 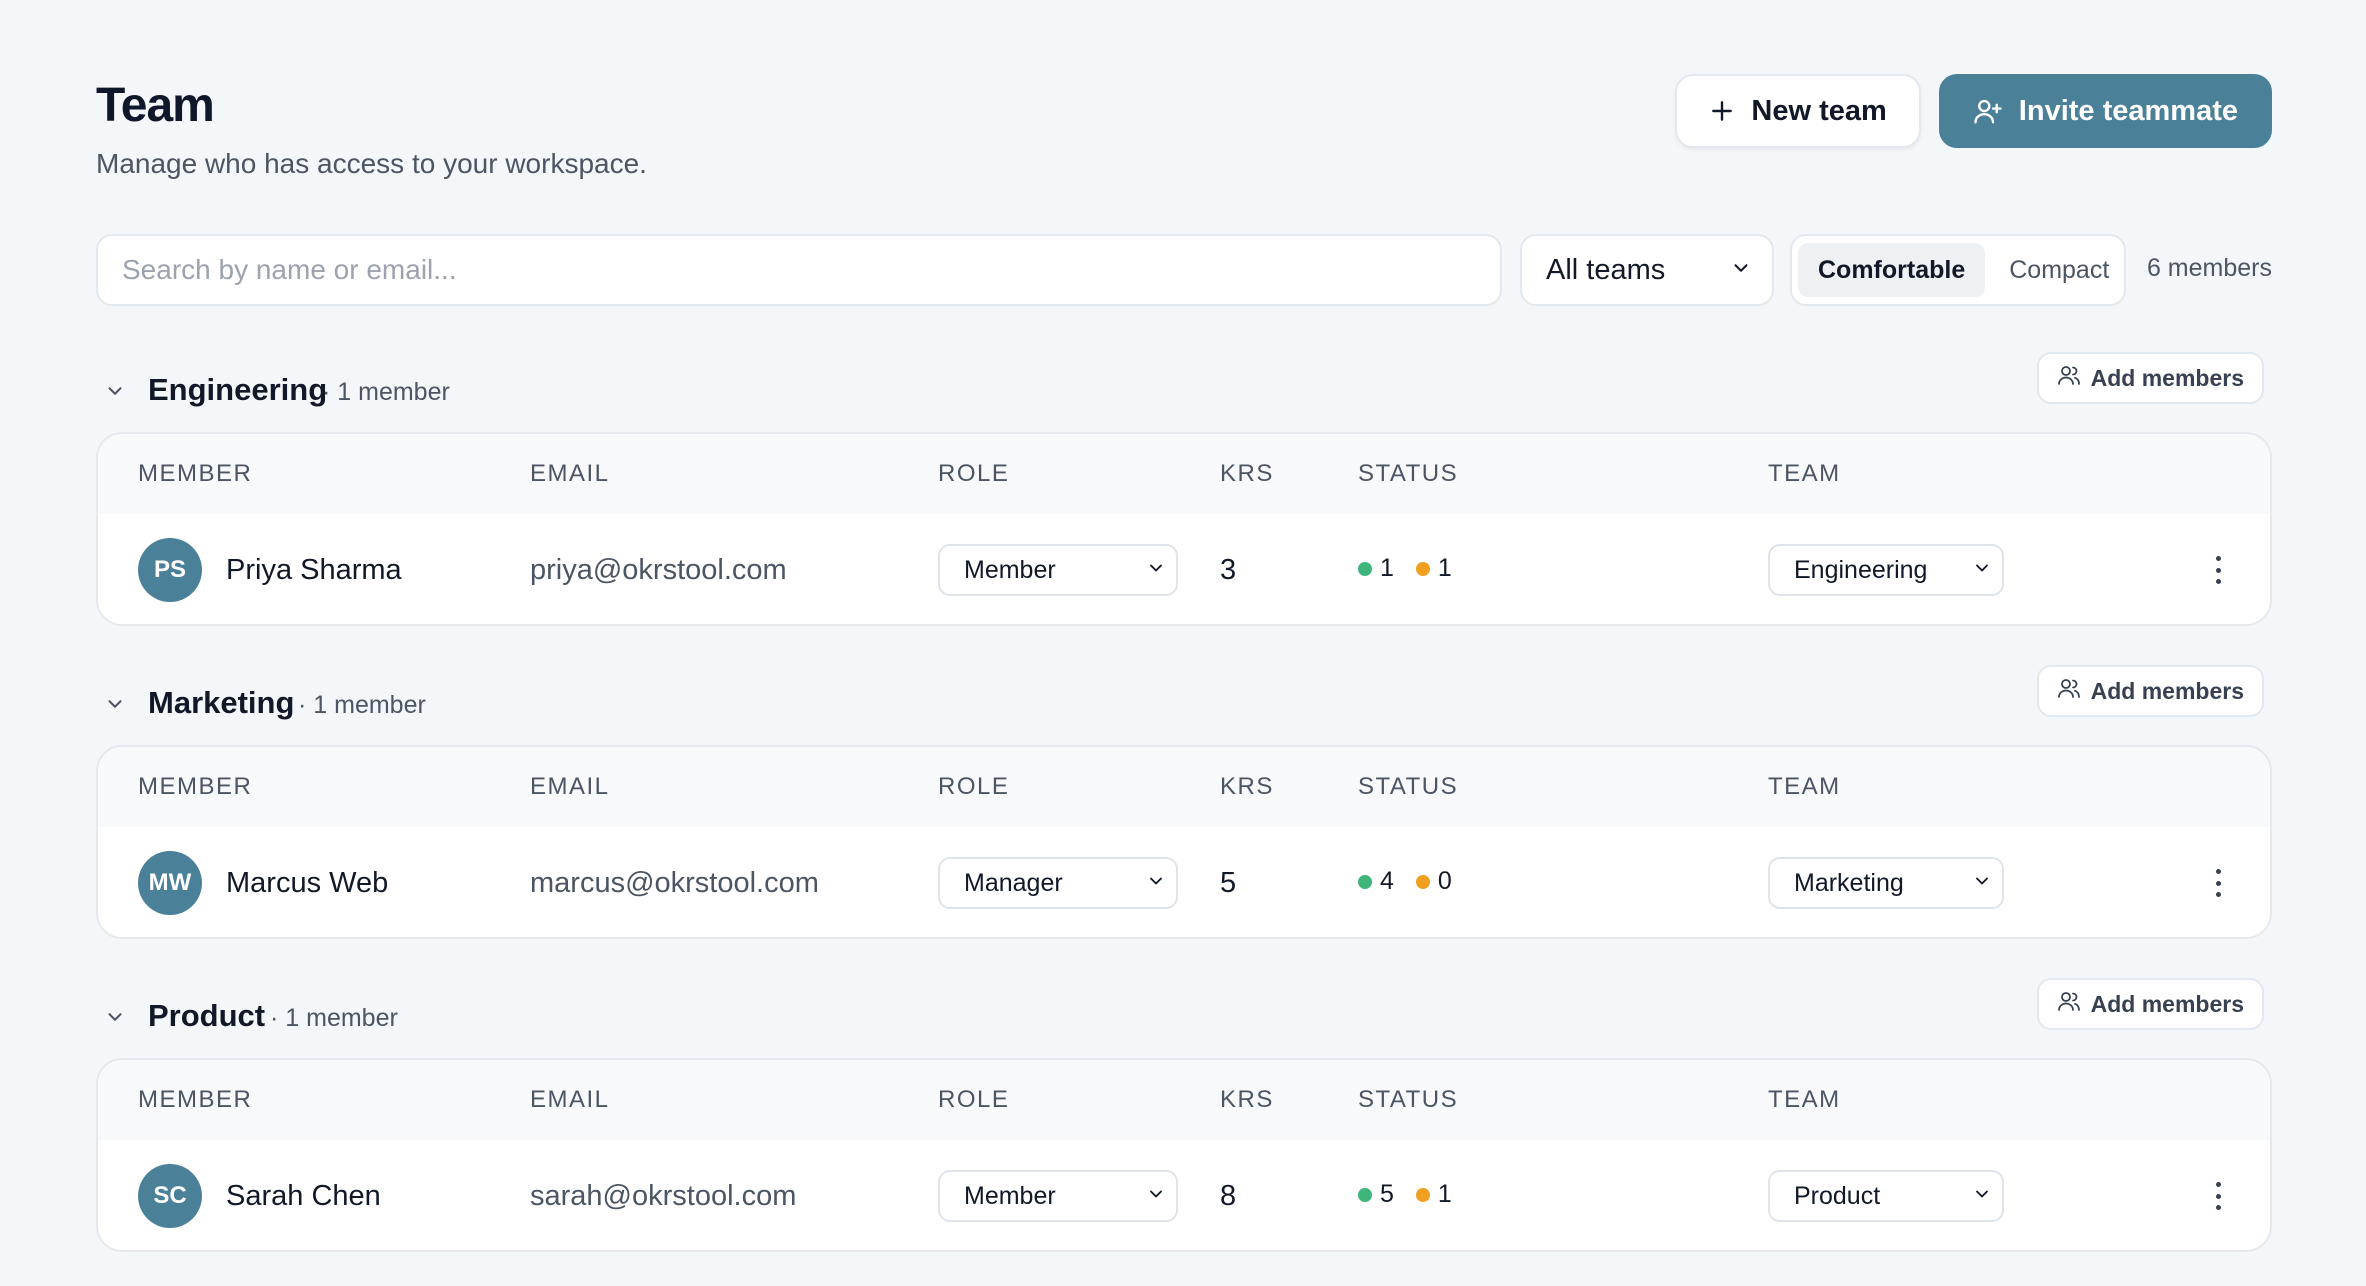 What do you see at coordinates (1405, 881) in the screenshot?
I see `status-summary: 4 0` at bounding box center [1405, 881].